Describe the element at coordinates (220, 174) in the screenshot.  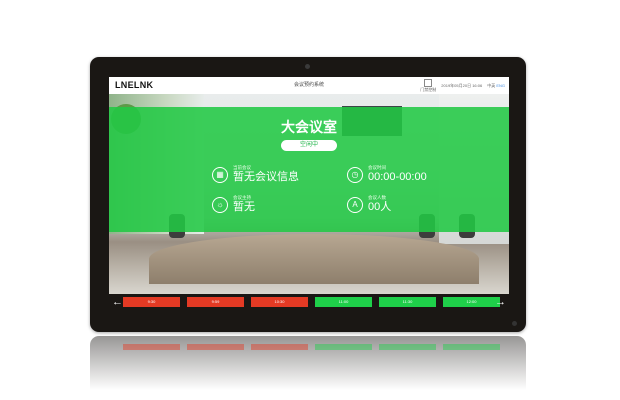
I see `calendar-icon: ▦` at that location.